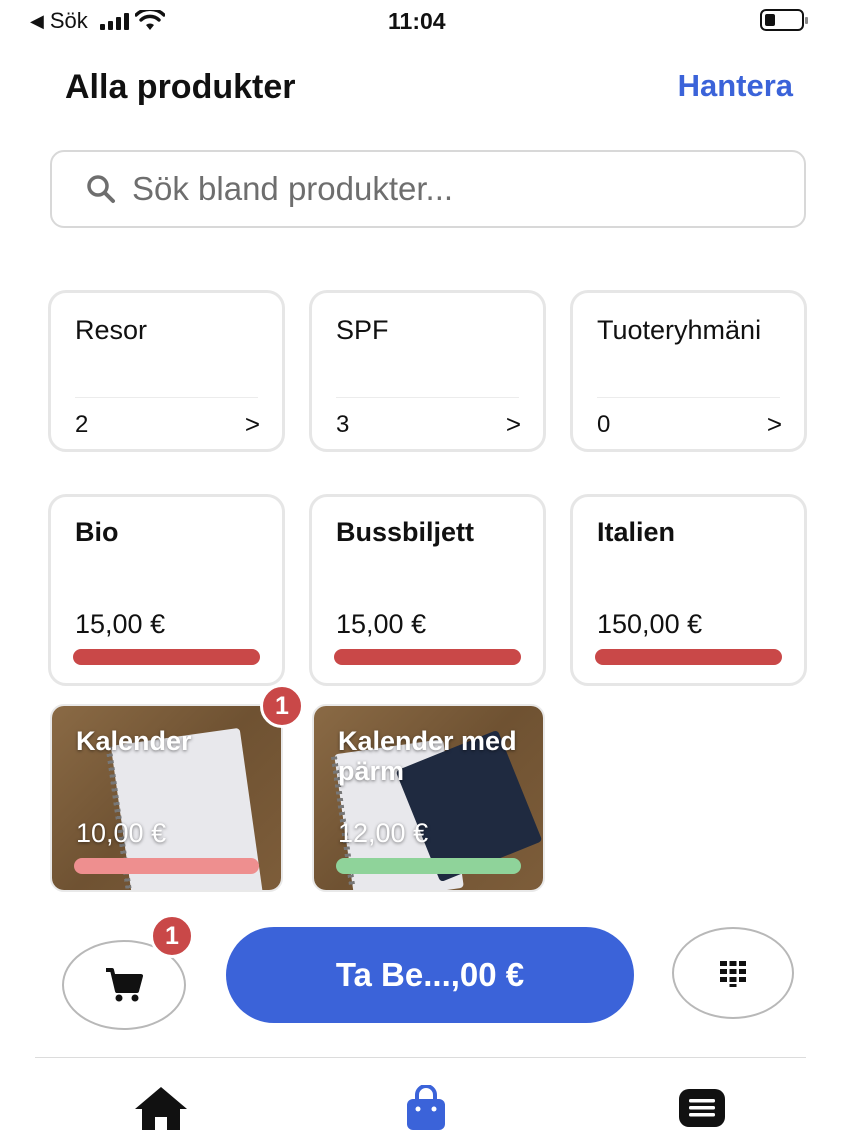  I want to click on list-icon, so click(702, 1108).